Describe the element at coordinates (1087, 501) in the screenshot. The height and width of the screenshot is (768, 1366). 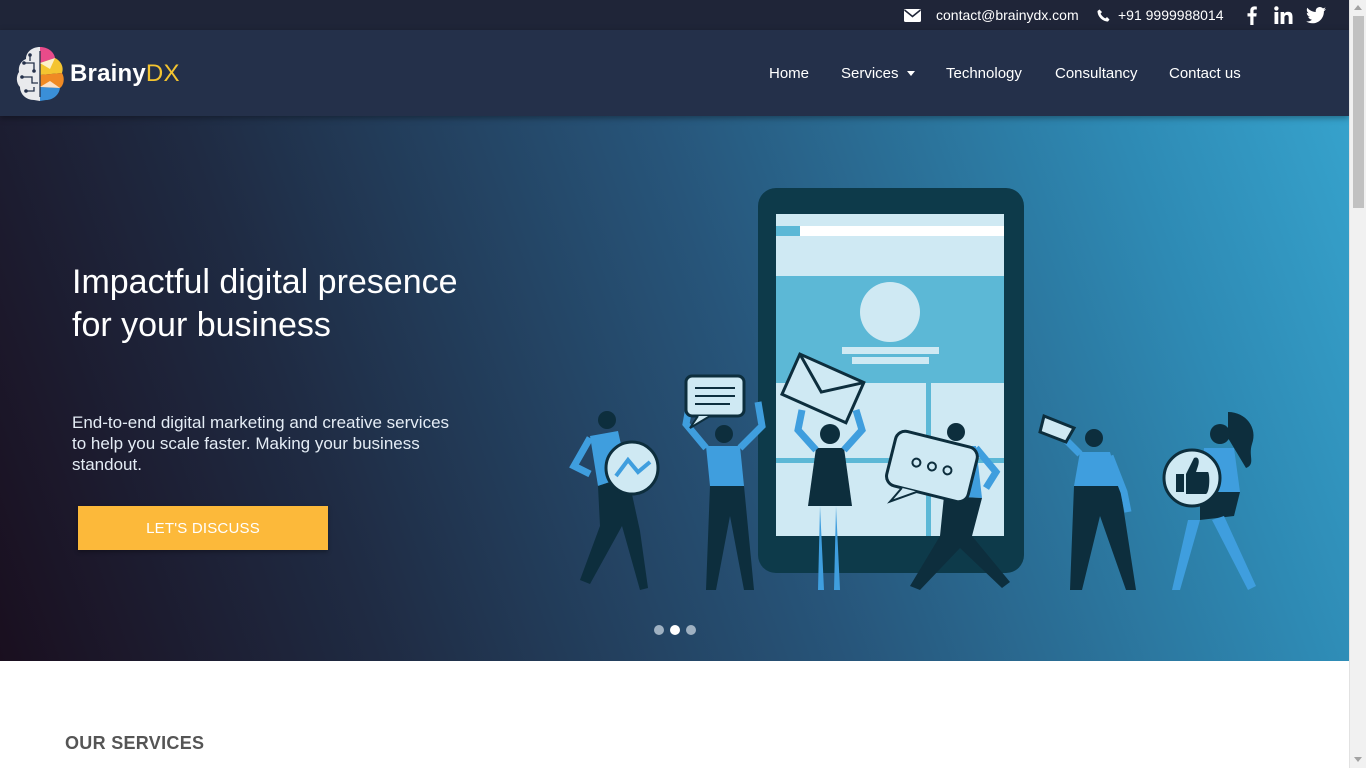
I see `person-with-megaphone-figure` at that location.